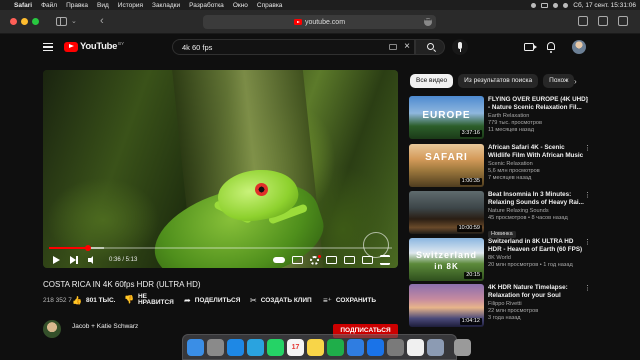 The width and height of the screenshot is (640, 360). I want to click on settings-gear-icon, so click(315, 259).